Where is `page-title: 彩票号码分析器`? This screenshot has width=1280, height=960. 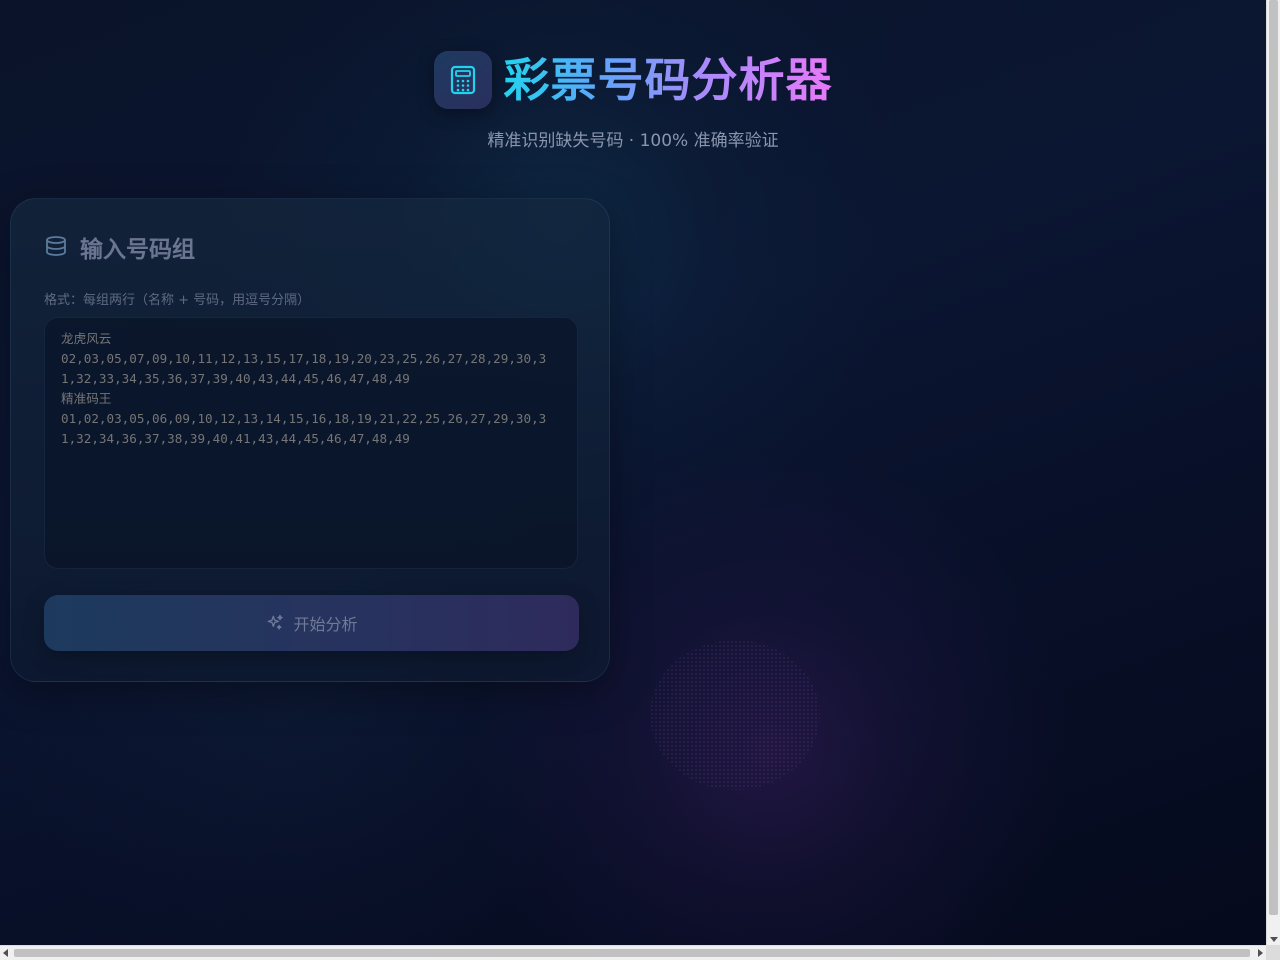 page-title: 彩票号码分析器 is located at coordinates (668, 80).